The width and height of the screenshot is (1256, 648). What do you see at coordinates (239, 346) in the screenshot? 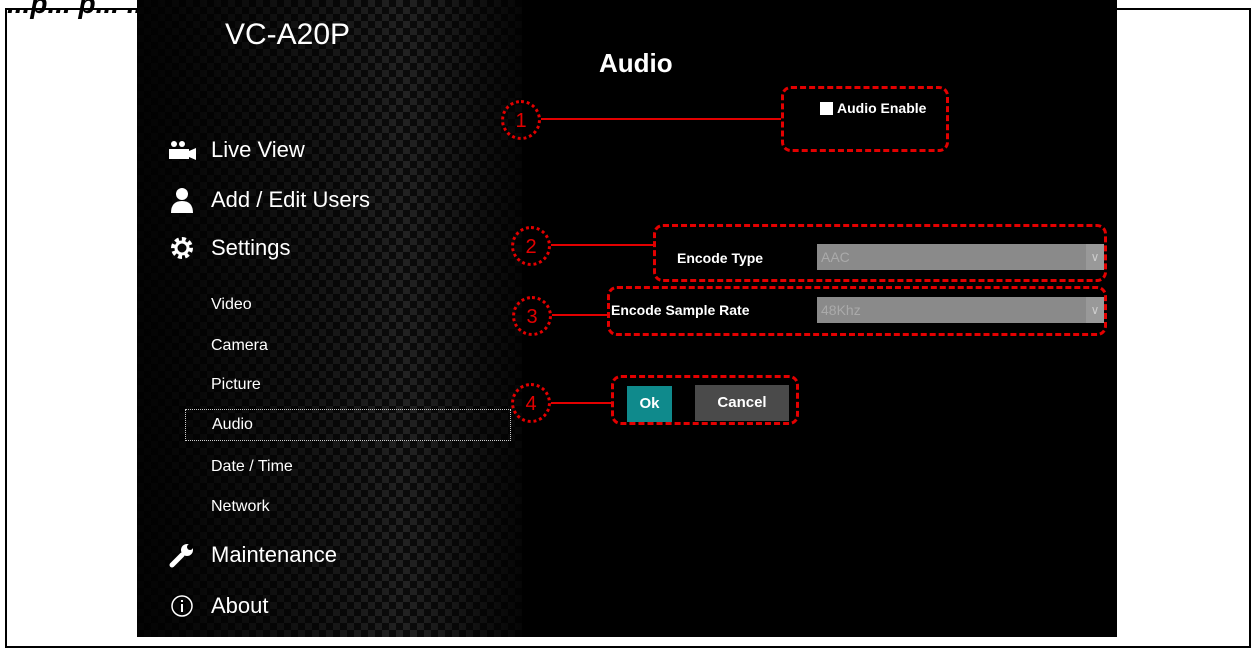
I see `nav-camera: Camera` at bounding box center [239, 346].